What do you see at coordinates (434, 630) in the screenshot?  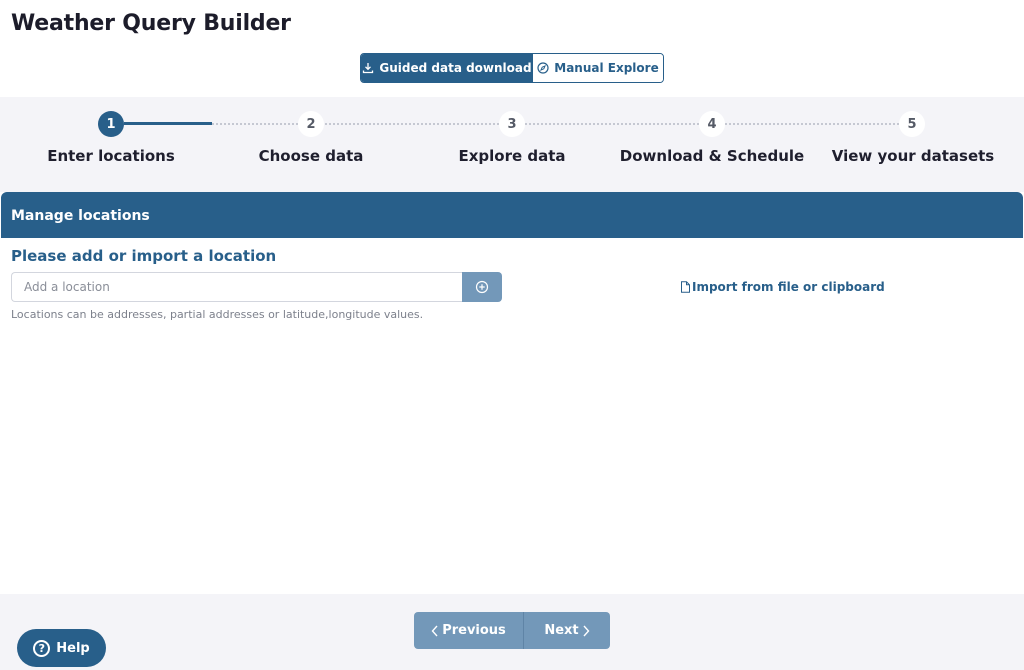 I see `chevron-left-icon` at bounding box center [434, 630].